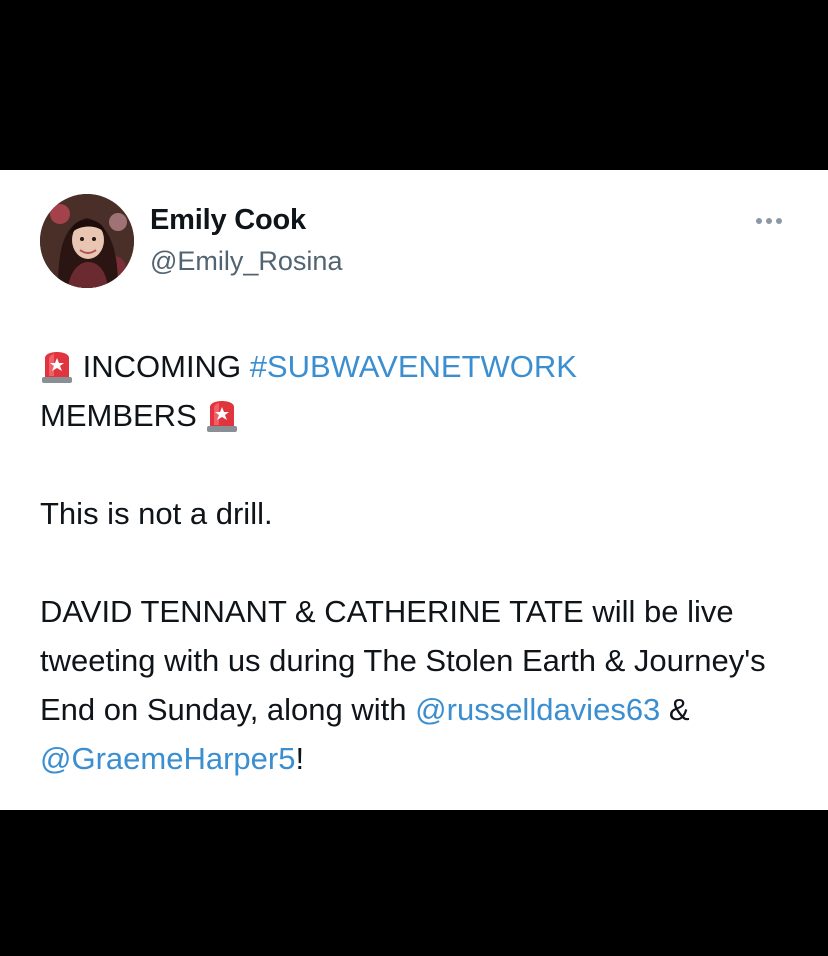  I want to click on avatar, so click(87, 241).